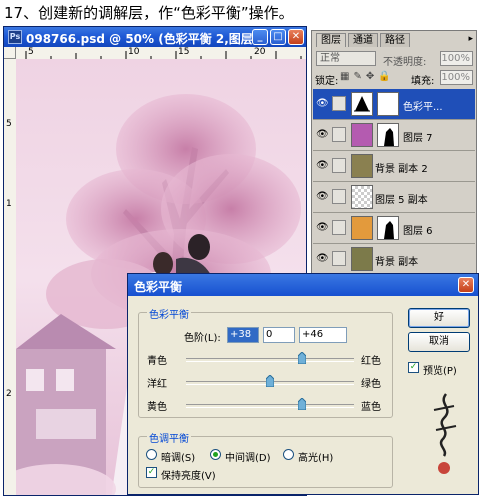  Describe the element at coordinates (371, 384) in the screenshot. I see `slider-right-label: 绿色` at that location.